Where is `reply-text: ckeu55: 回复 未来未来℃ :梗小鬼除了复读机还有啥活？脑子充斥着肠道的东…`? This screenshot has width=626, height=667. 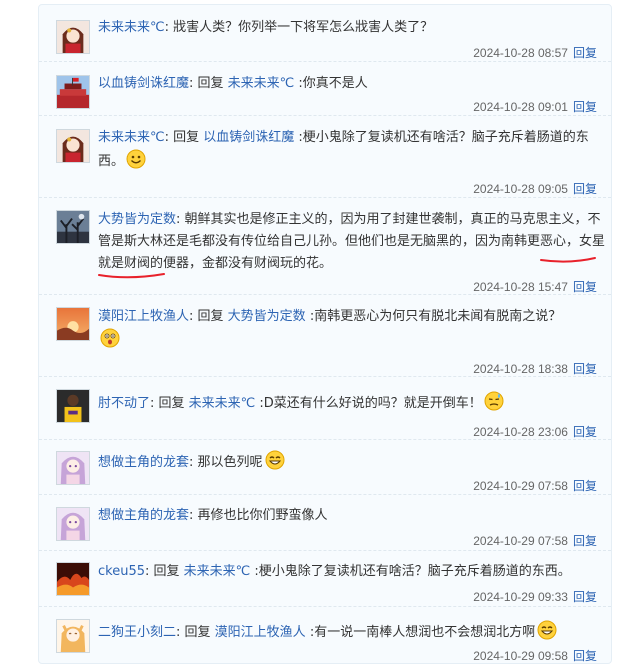 reply-text: ckeu55: 回复 未来未来℃ :梗小鬼除了复读机还有啥活？脑子充斥着肠道的东… is located at coordinates (353, 572).